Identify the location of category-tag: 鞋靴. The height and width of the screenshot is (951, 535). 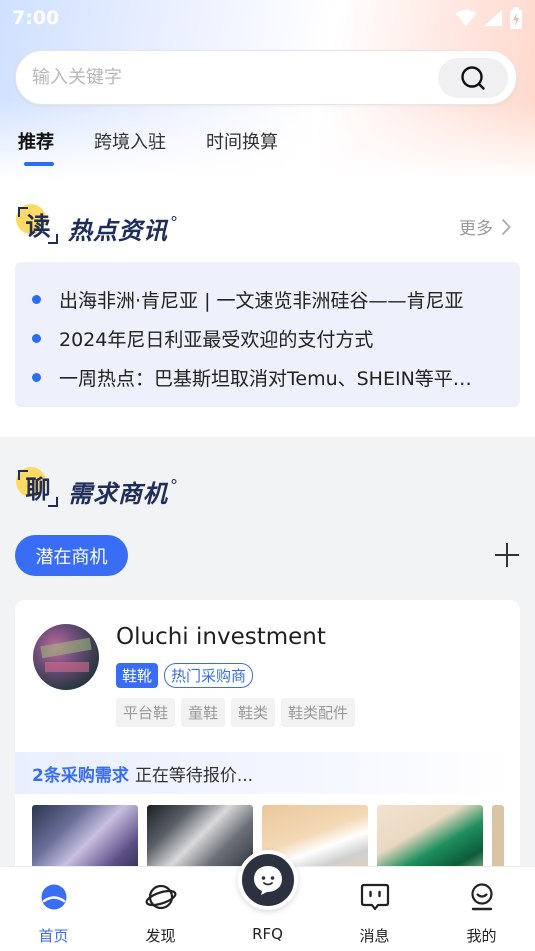
(137, 675).